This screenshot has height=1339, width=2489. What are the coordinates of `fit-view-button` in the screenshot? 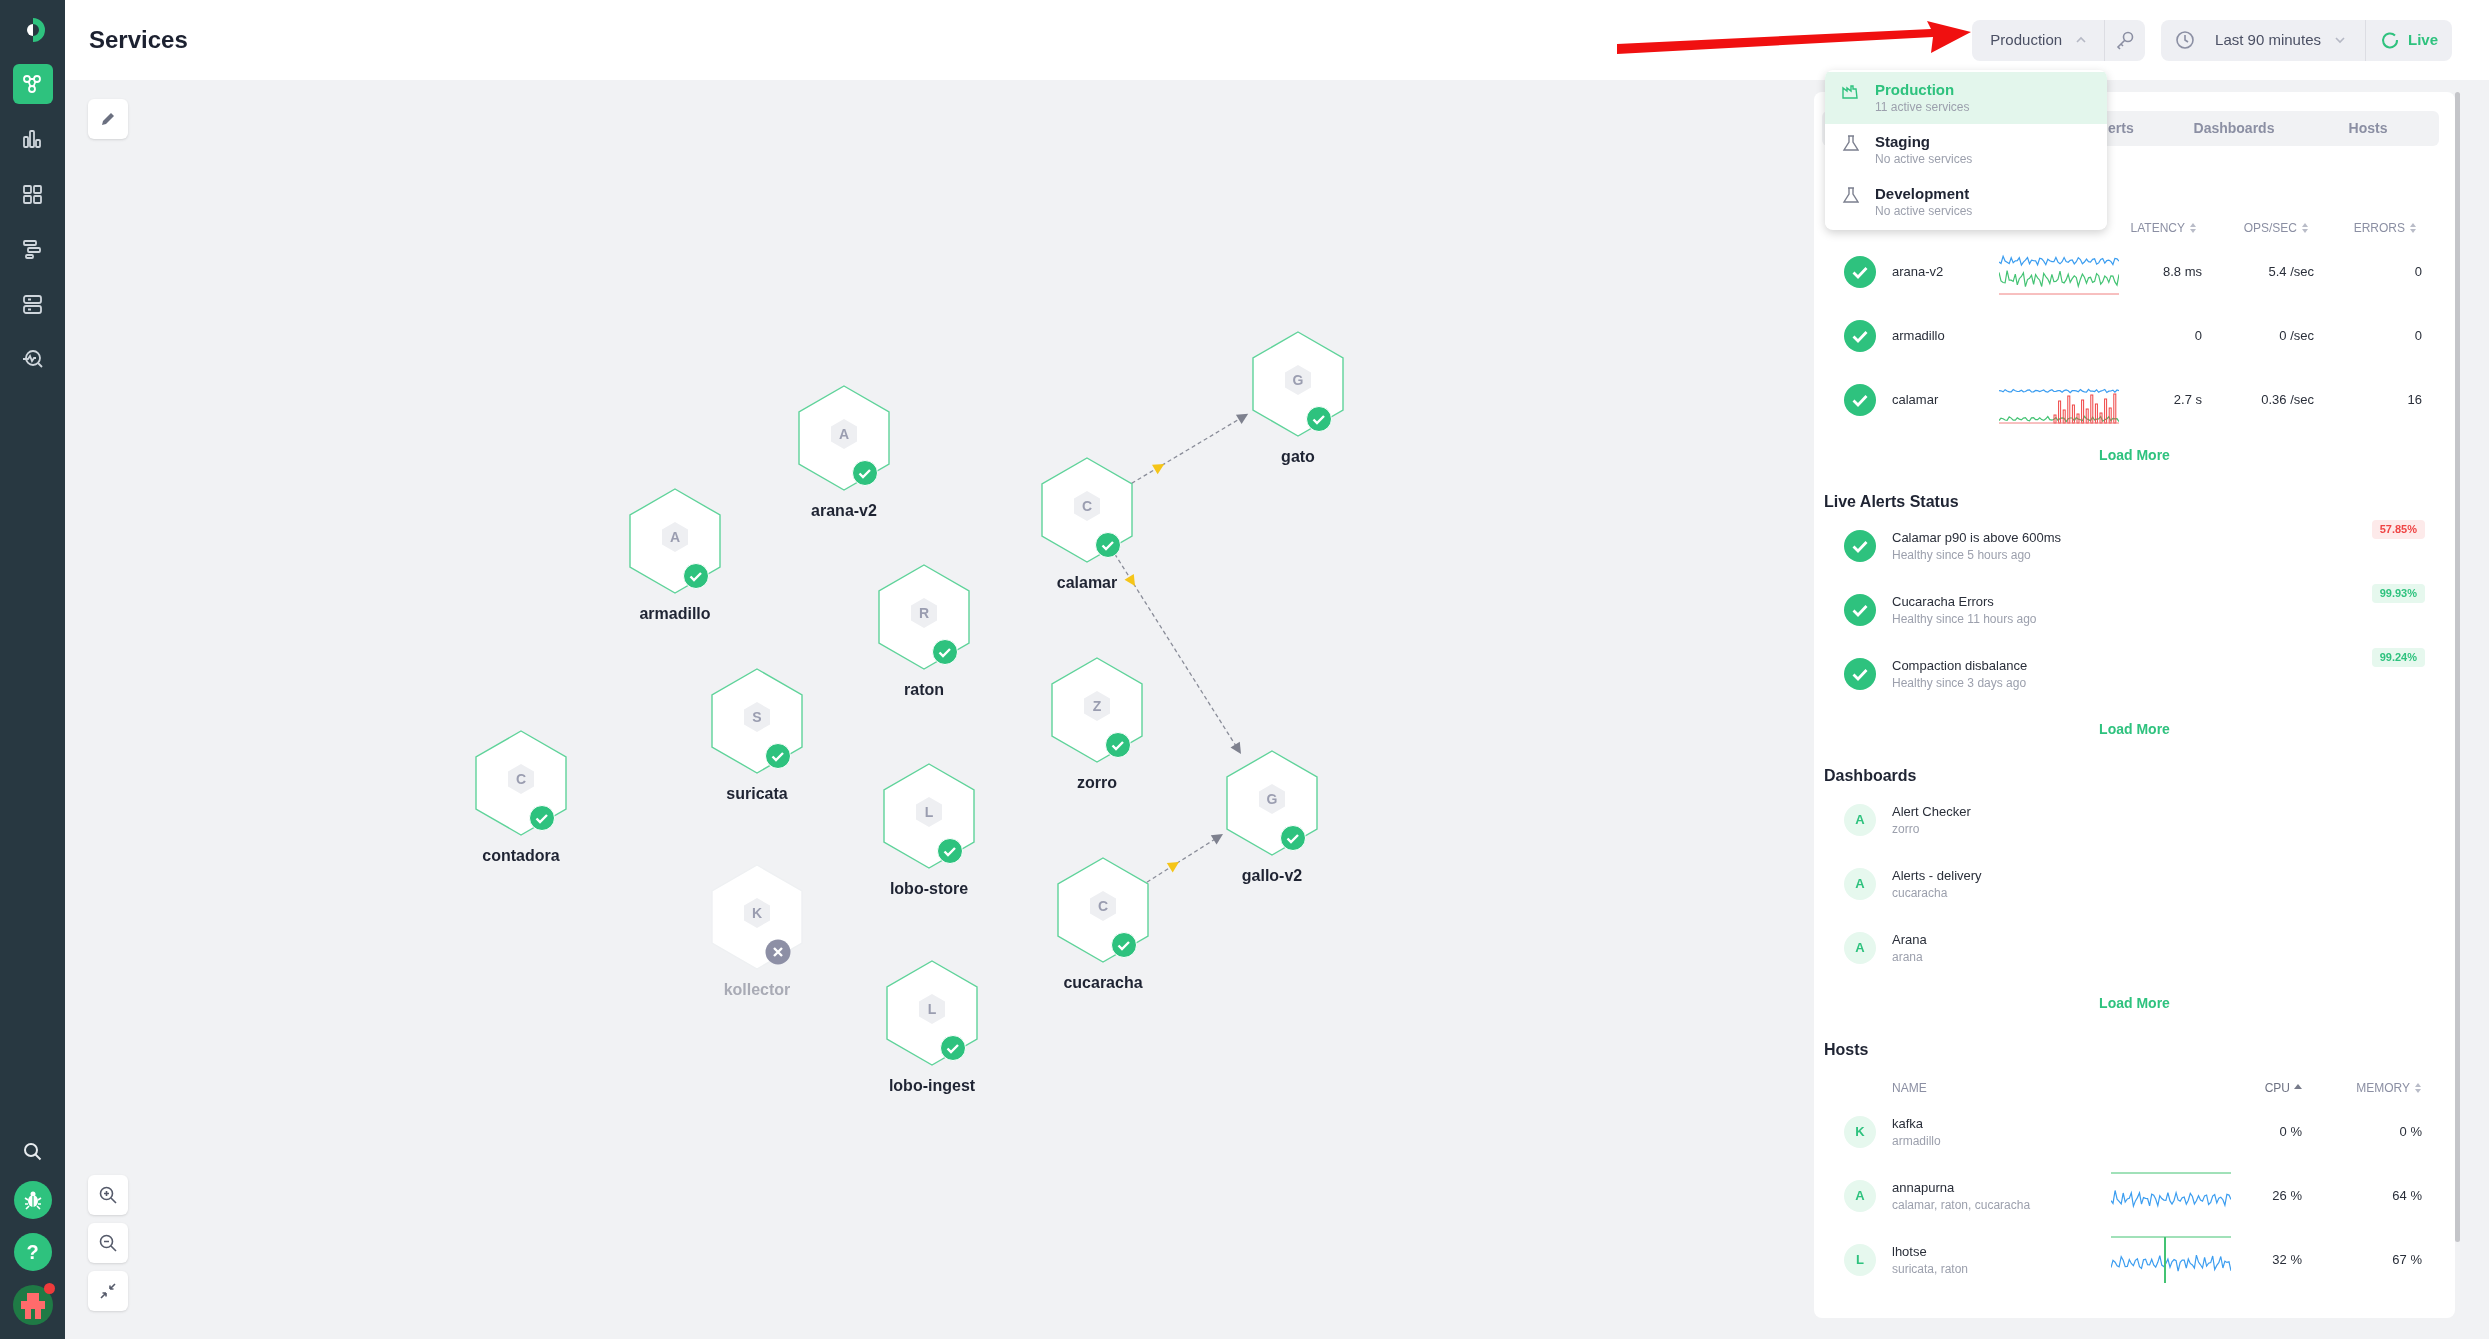 It's located at (108, 1291).